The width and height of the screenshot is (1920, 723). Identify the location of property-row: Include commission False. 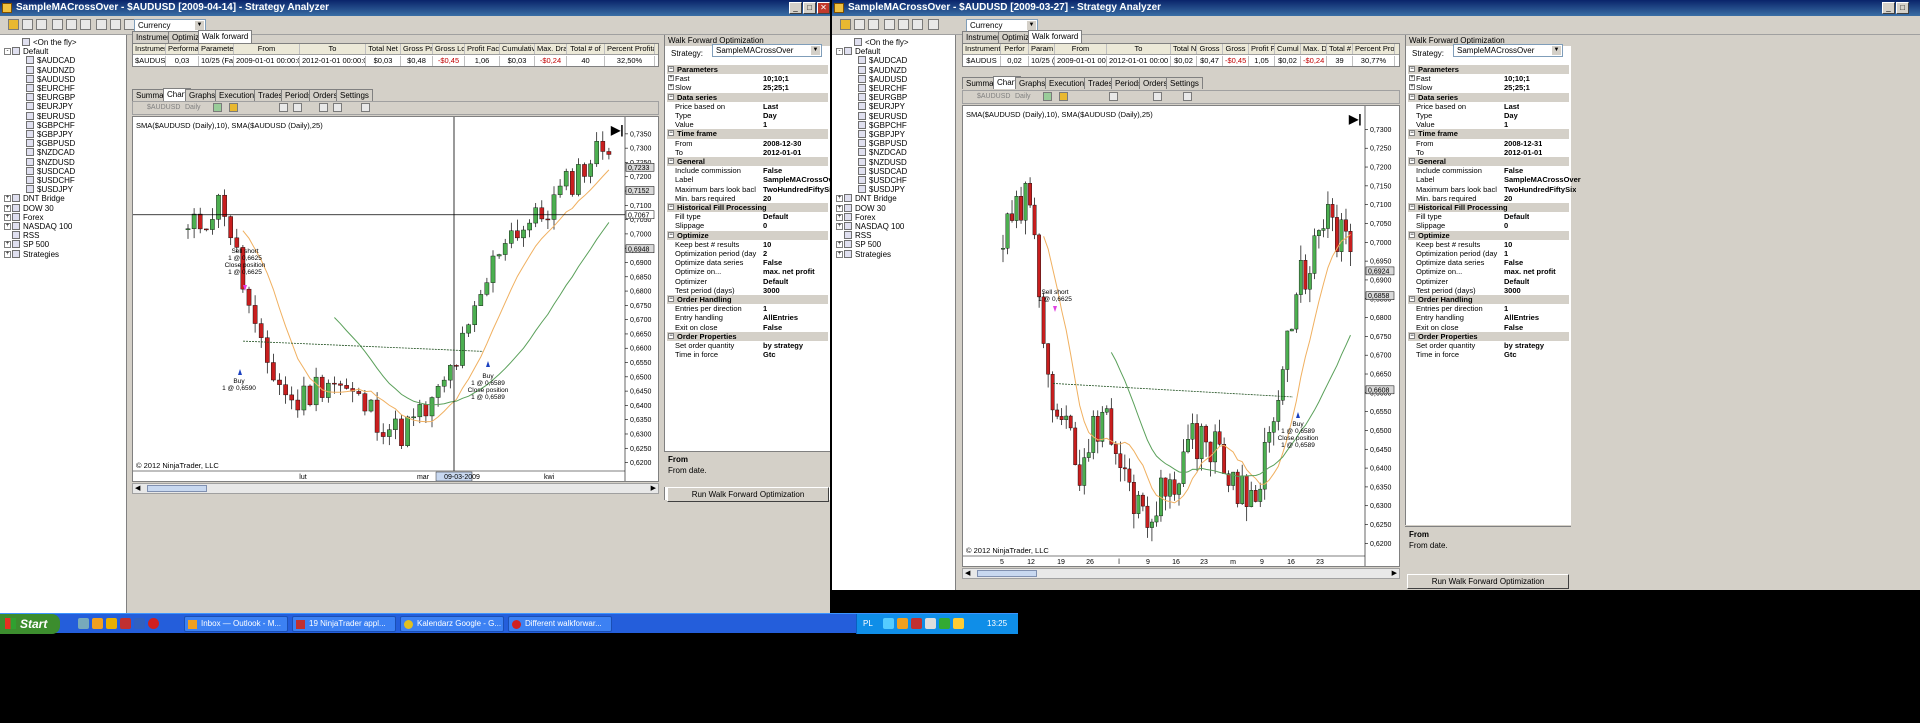
(747, 170).